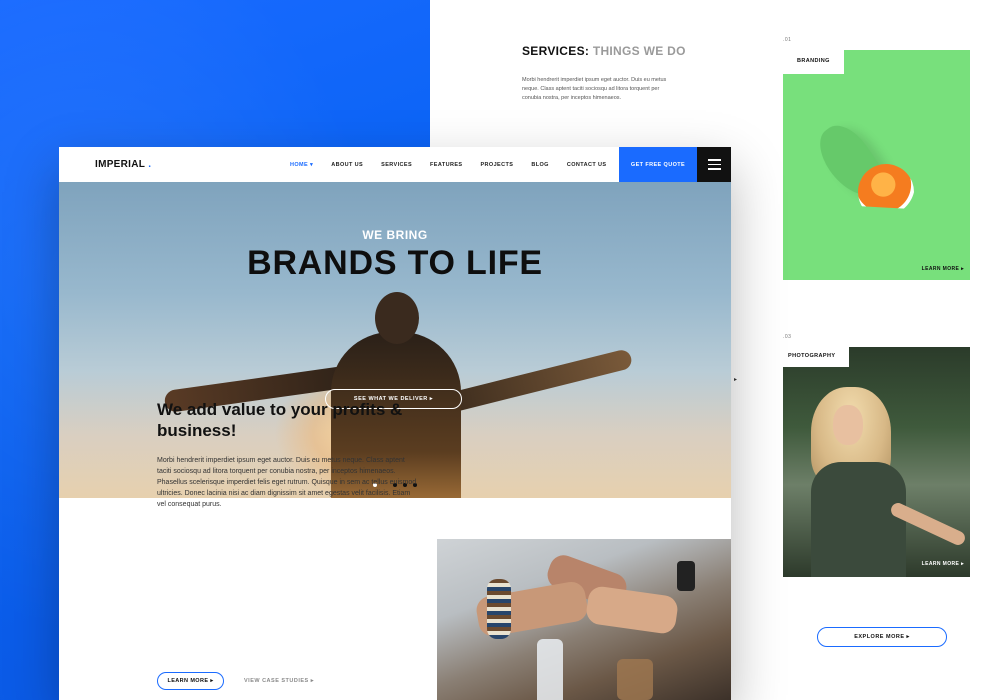 The image size is (1000, 700). I want to click on photography-card: PHOTOGRAPHY LEARN MORE ▸, so click(876, 462).